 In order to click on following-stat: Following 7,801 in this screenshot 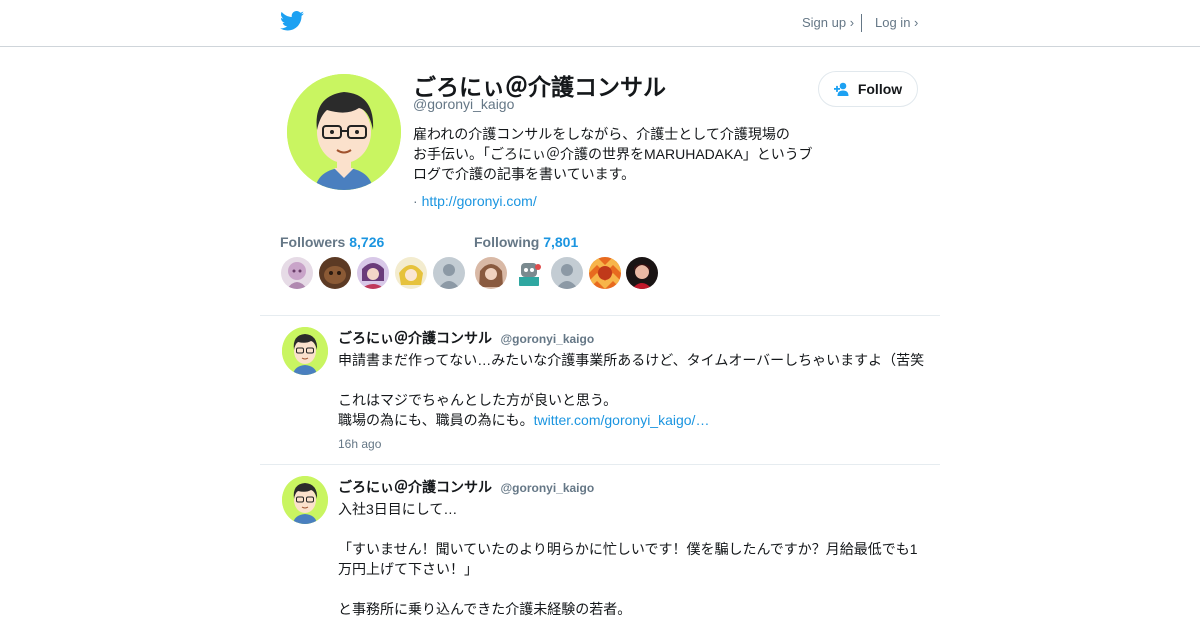, I will do `click(526, 242)`.